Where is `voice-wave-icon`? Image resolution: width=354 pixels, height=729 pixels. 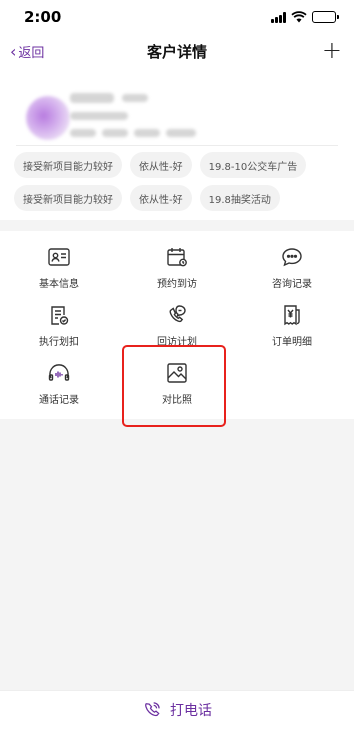 voice-wave-icon is located at coordinates (59, 373).